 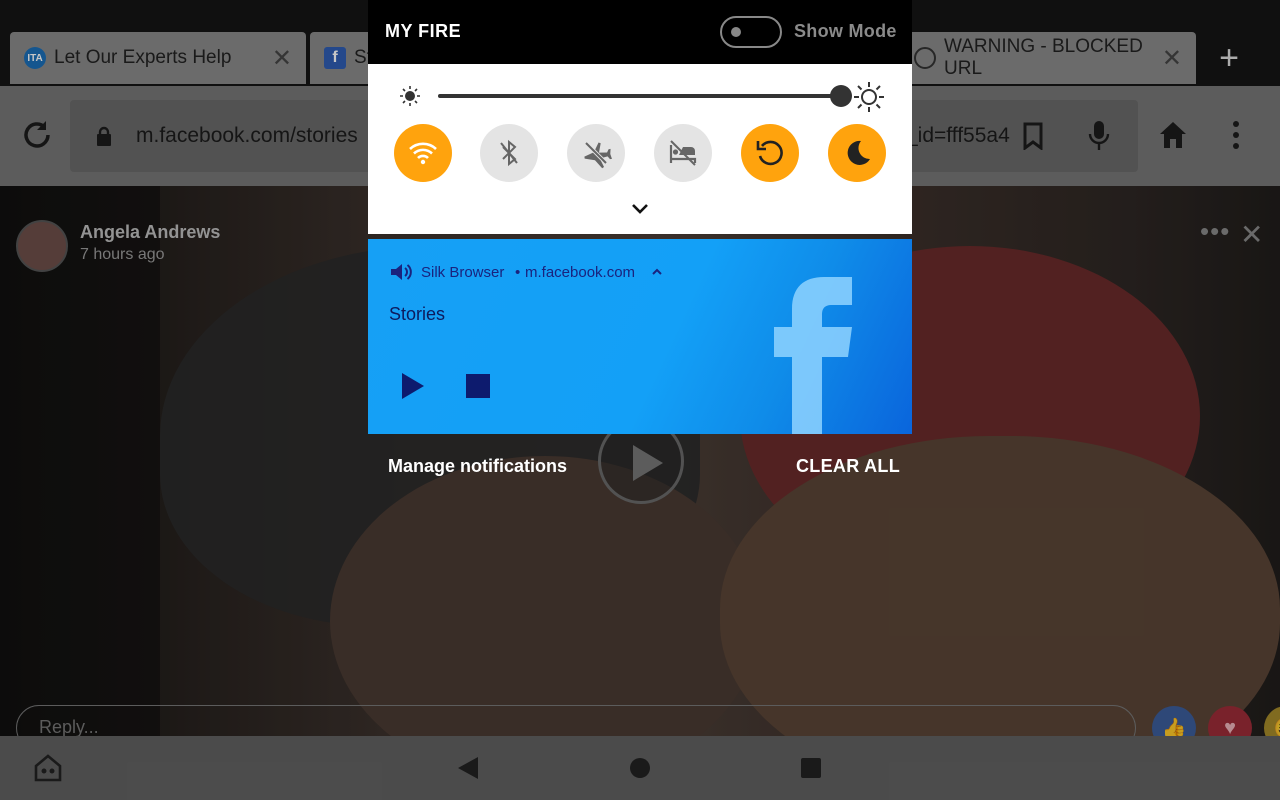 I want to click on bed-off-icon, so click(x=683, y=153).